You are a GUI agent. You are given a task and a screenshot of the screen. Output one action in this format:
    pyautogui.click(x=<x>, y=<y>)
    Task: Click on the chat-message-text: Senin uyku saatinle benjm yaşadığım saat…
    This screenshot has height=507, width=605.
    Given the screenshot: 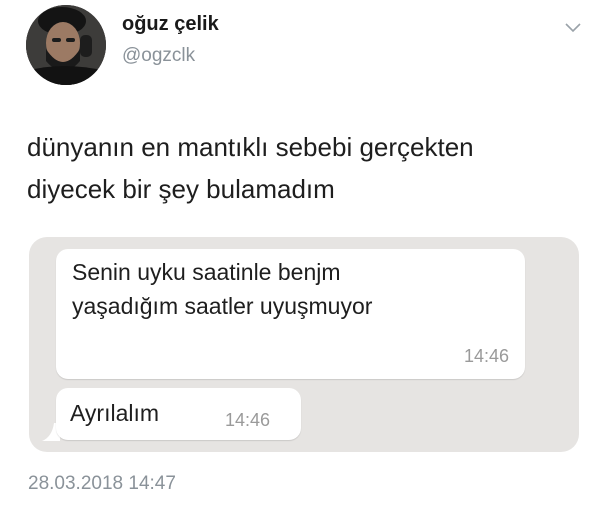 What is the action you would take?
    pyautogui.click(x=222, y=289)
    